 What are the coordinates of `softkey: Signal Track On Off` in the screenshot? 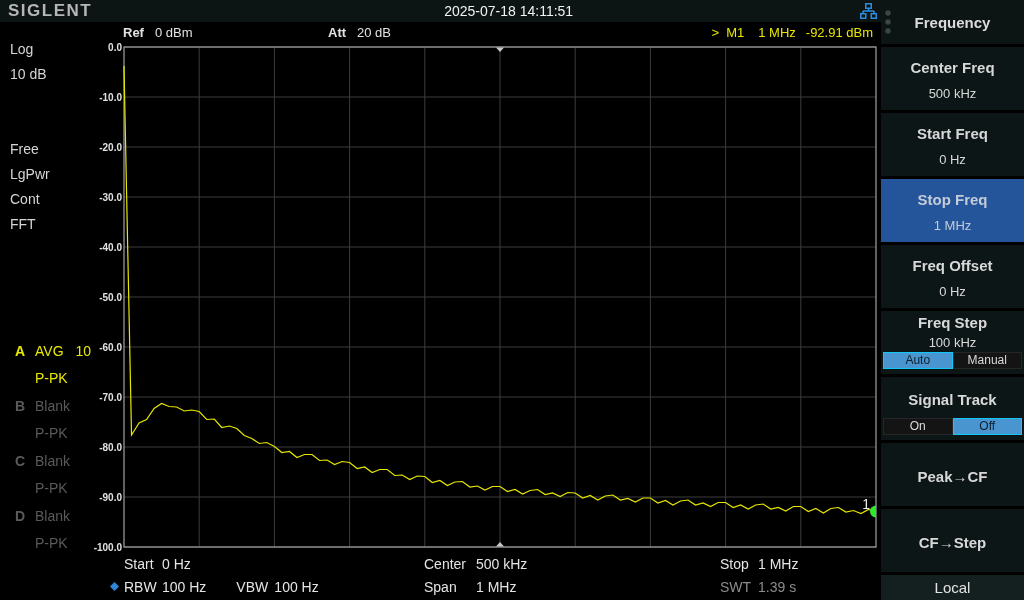 It's located at (952, 408).